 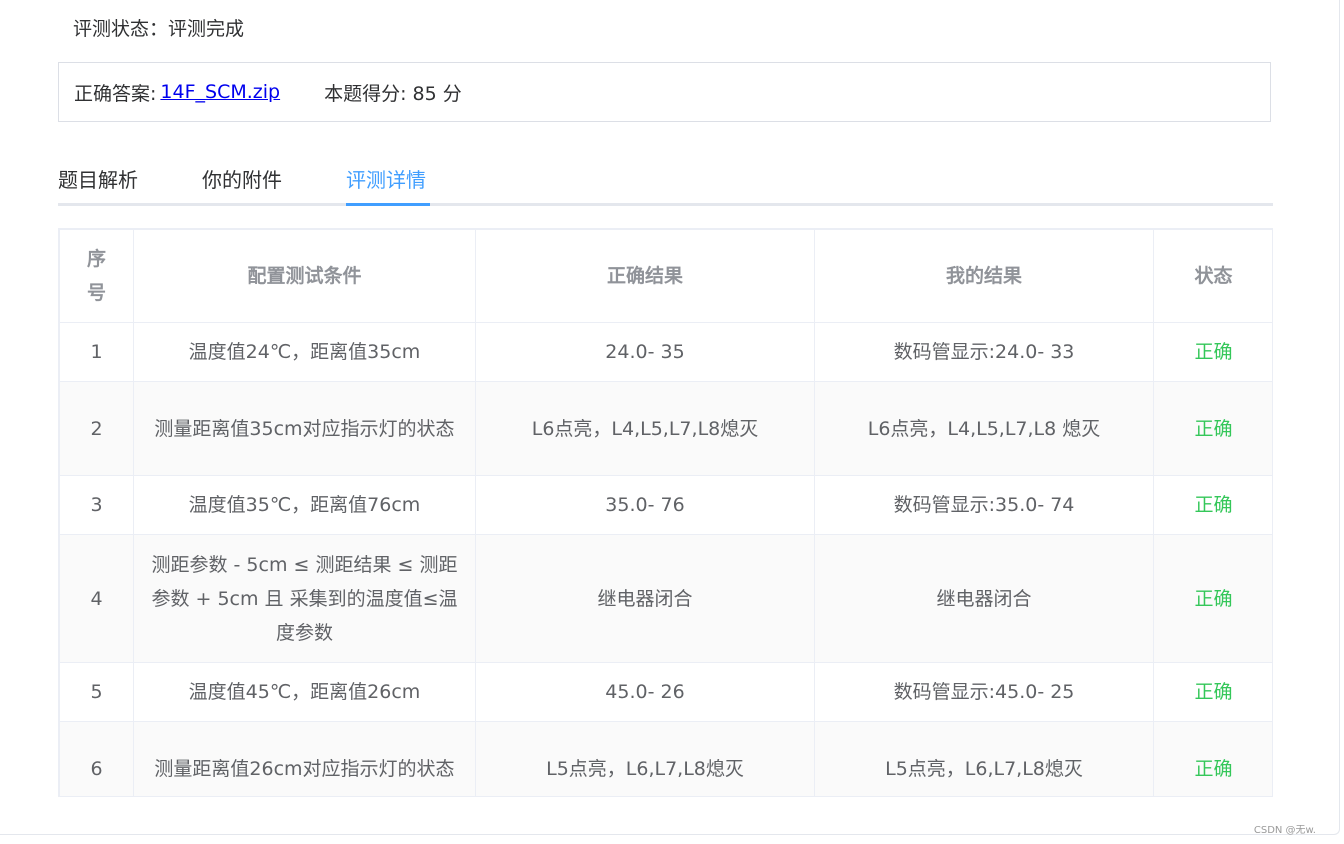 What do you see at coordinates (984, 276) in the screenshot?
I see `header-my-result: 我的结果` at bounding box center [984, 276].